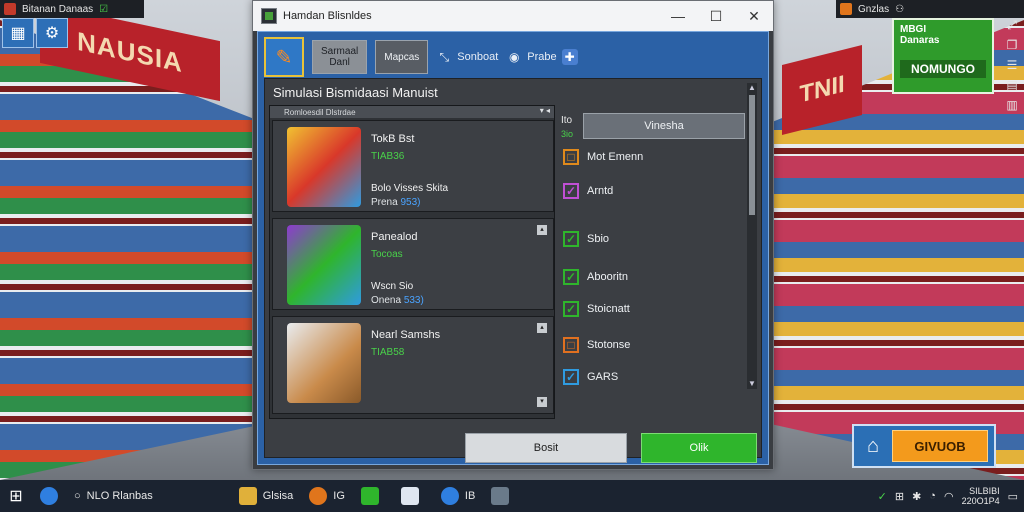 This screenshot has height=512, width=1024. Describe the element at coordinates (77, 496) in the screenshot. I see `search-icon: ○` at that location.